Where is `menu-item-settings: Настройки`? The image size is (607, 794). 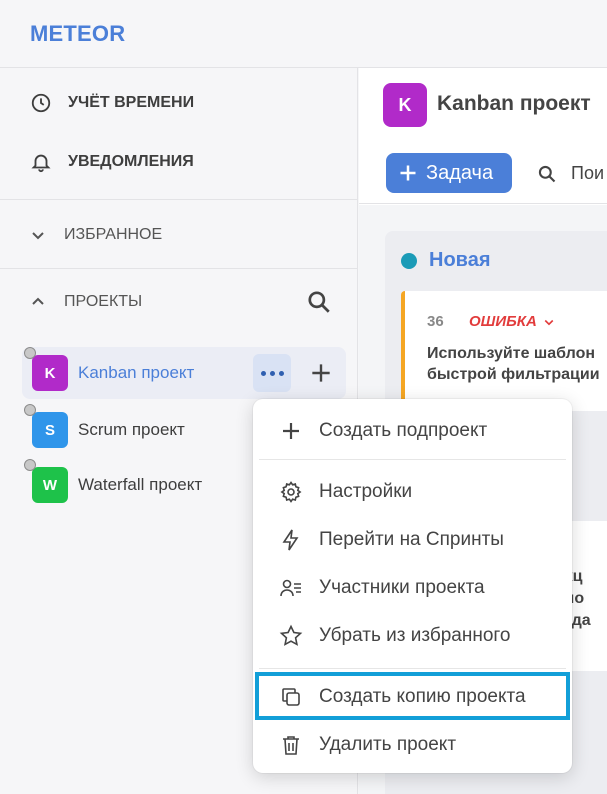 menu-item-settings: Настройки is located at coordinates (345, 492).